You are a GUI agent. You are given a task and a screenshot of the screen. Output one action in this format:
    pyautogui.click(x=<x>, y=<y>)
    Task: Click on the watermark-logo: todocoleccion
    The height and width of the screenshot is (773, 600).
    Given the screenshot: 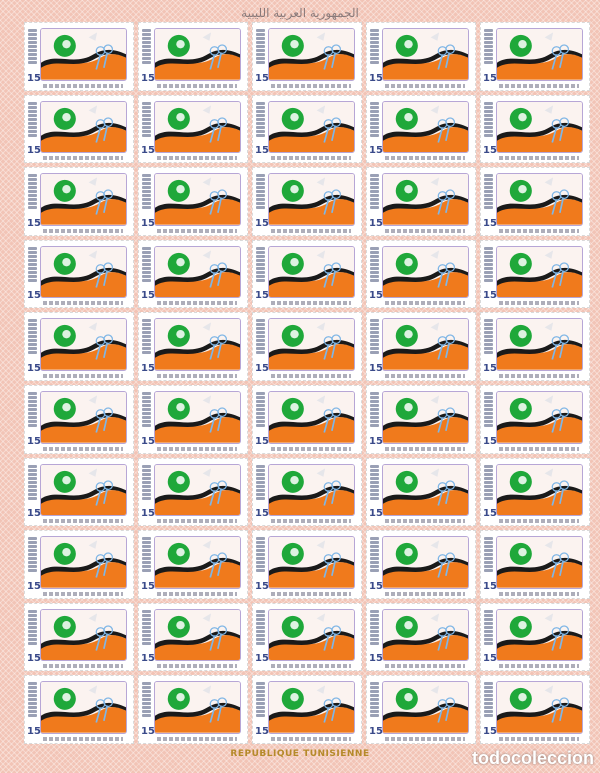 What is the action you would take?
    pyautogui.click(x=532, y=758)
    